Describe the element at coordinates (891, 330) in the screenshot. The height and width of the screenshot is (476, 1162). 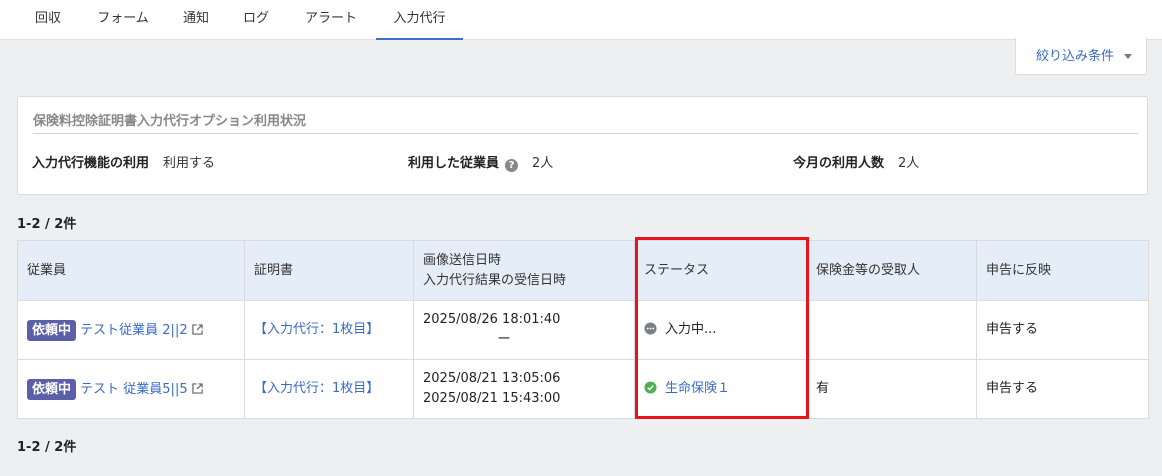
I see `cell-recipient` at that location.